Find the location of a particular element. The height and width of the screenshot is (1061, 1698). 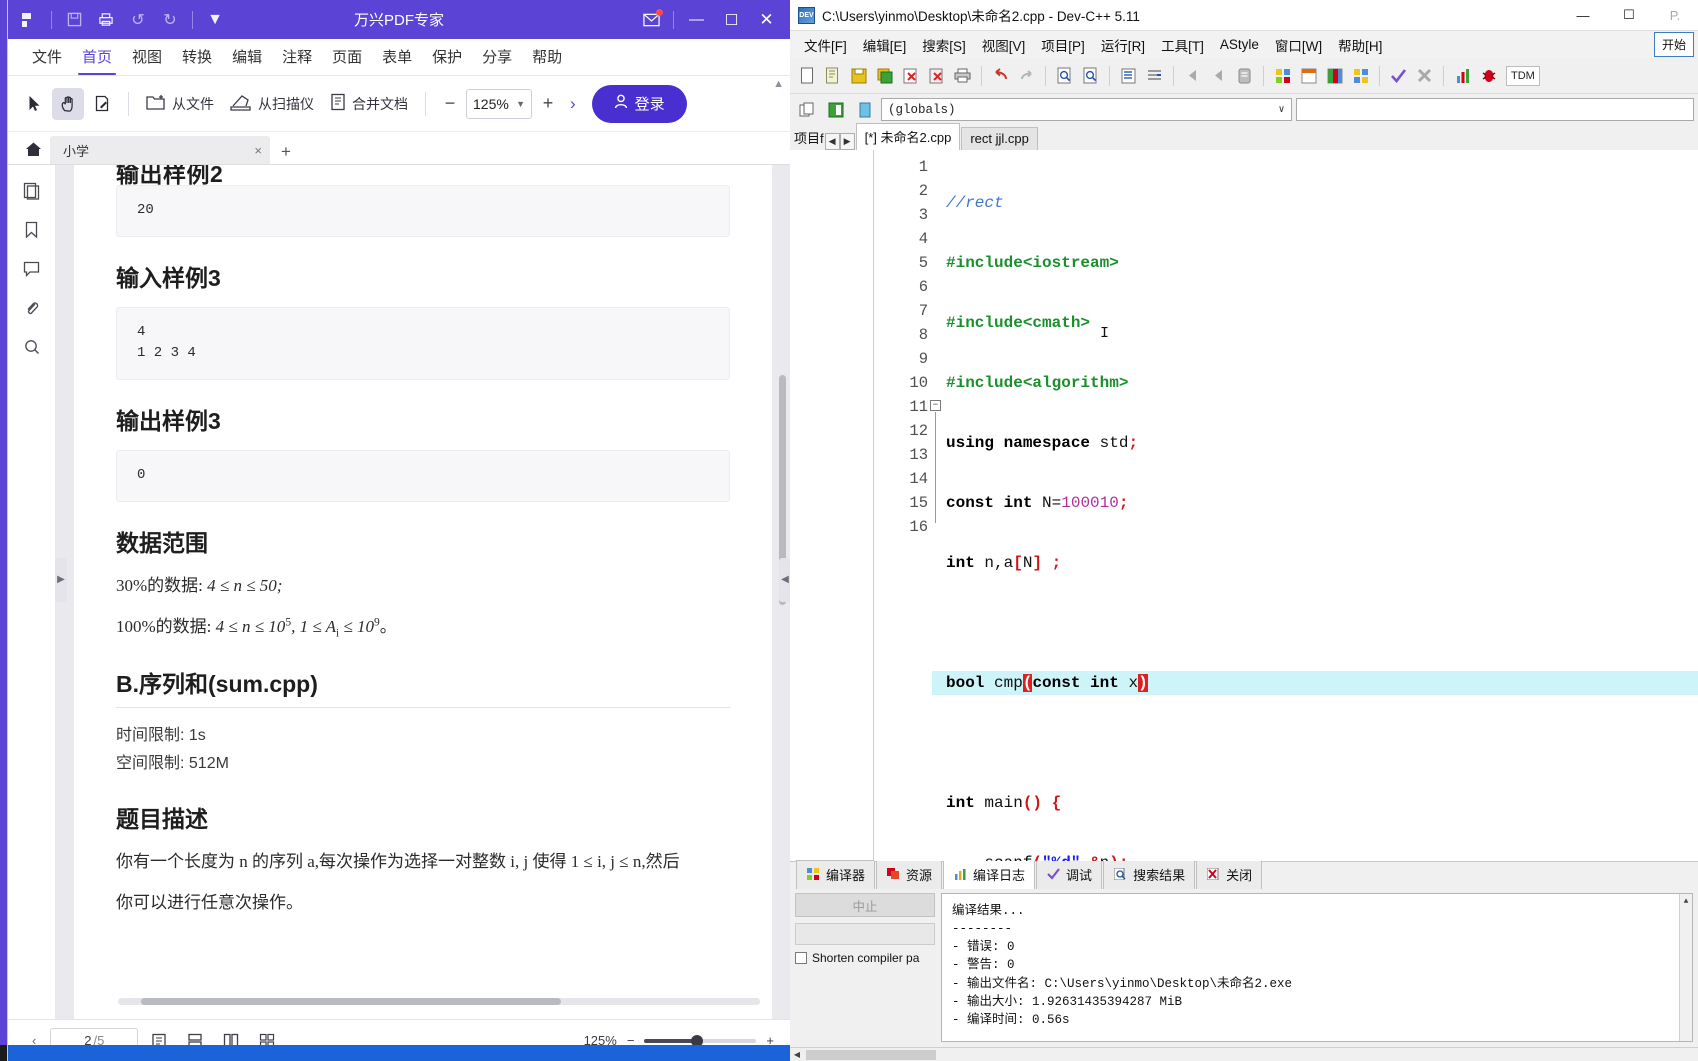

toggle-panel-icon is located at coordinates (835, 109).